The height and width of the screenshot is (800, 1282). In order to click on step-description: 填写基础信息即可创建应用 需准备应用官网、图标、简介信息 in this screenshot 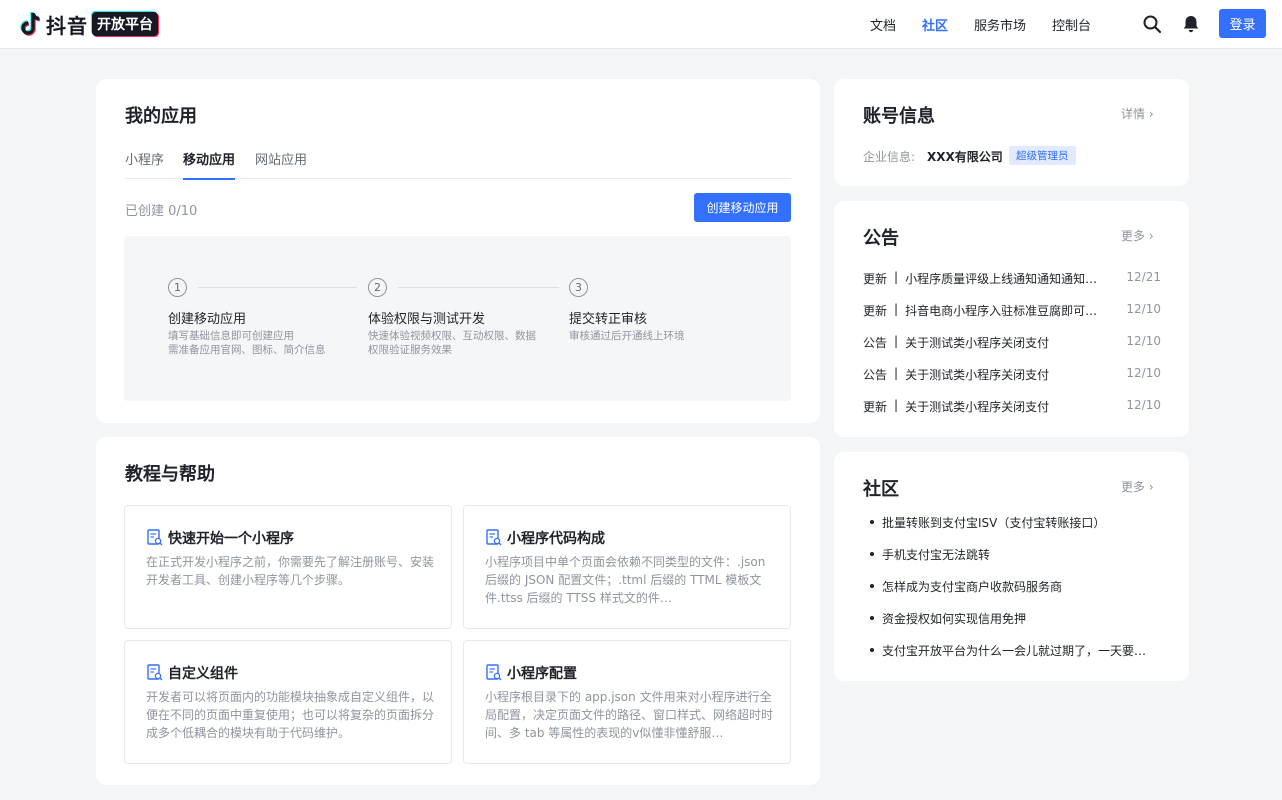, I will do `click(263, 343)`.